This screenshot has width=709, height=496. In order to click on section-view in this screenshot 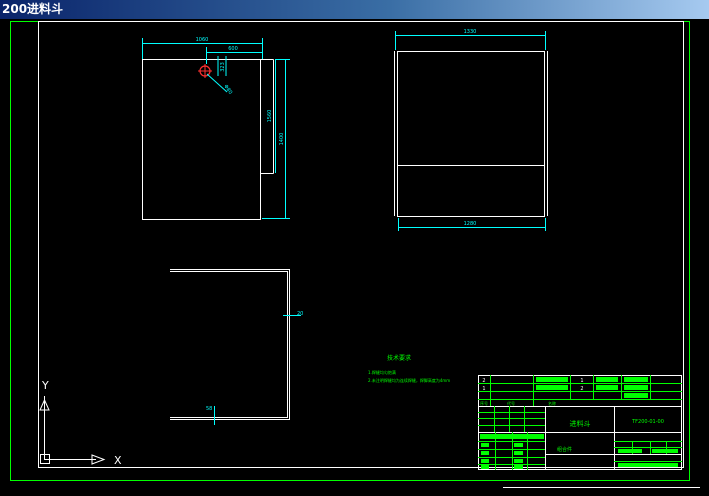, I will do `click(235, 347)`.